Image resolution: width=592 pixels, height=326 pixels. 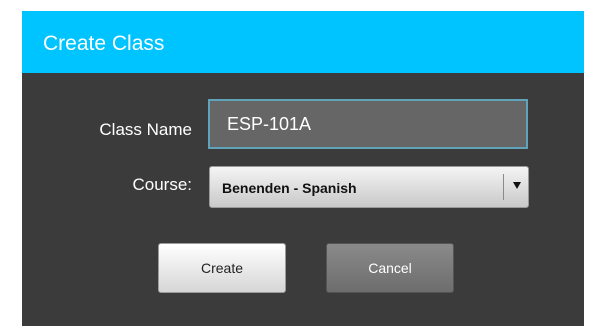 What do you see at coordinates (503, 187) in the screenshot?
I see `select-divider` at bounding box center [503, 187].